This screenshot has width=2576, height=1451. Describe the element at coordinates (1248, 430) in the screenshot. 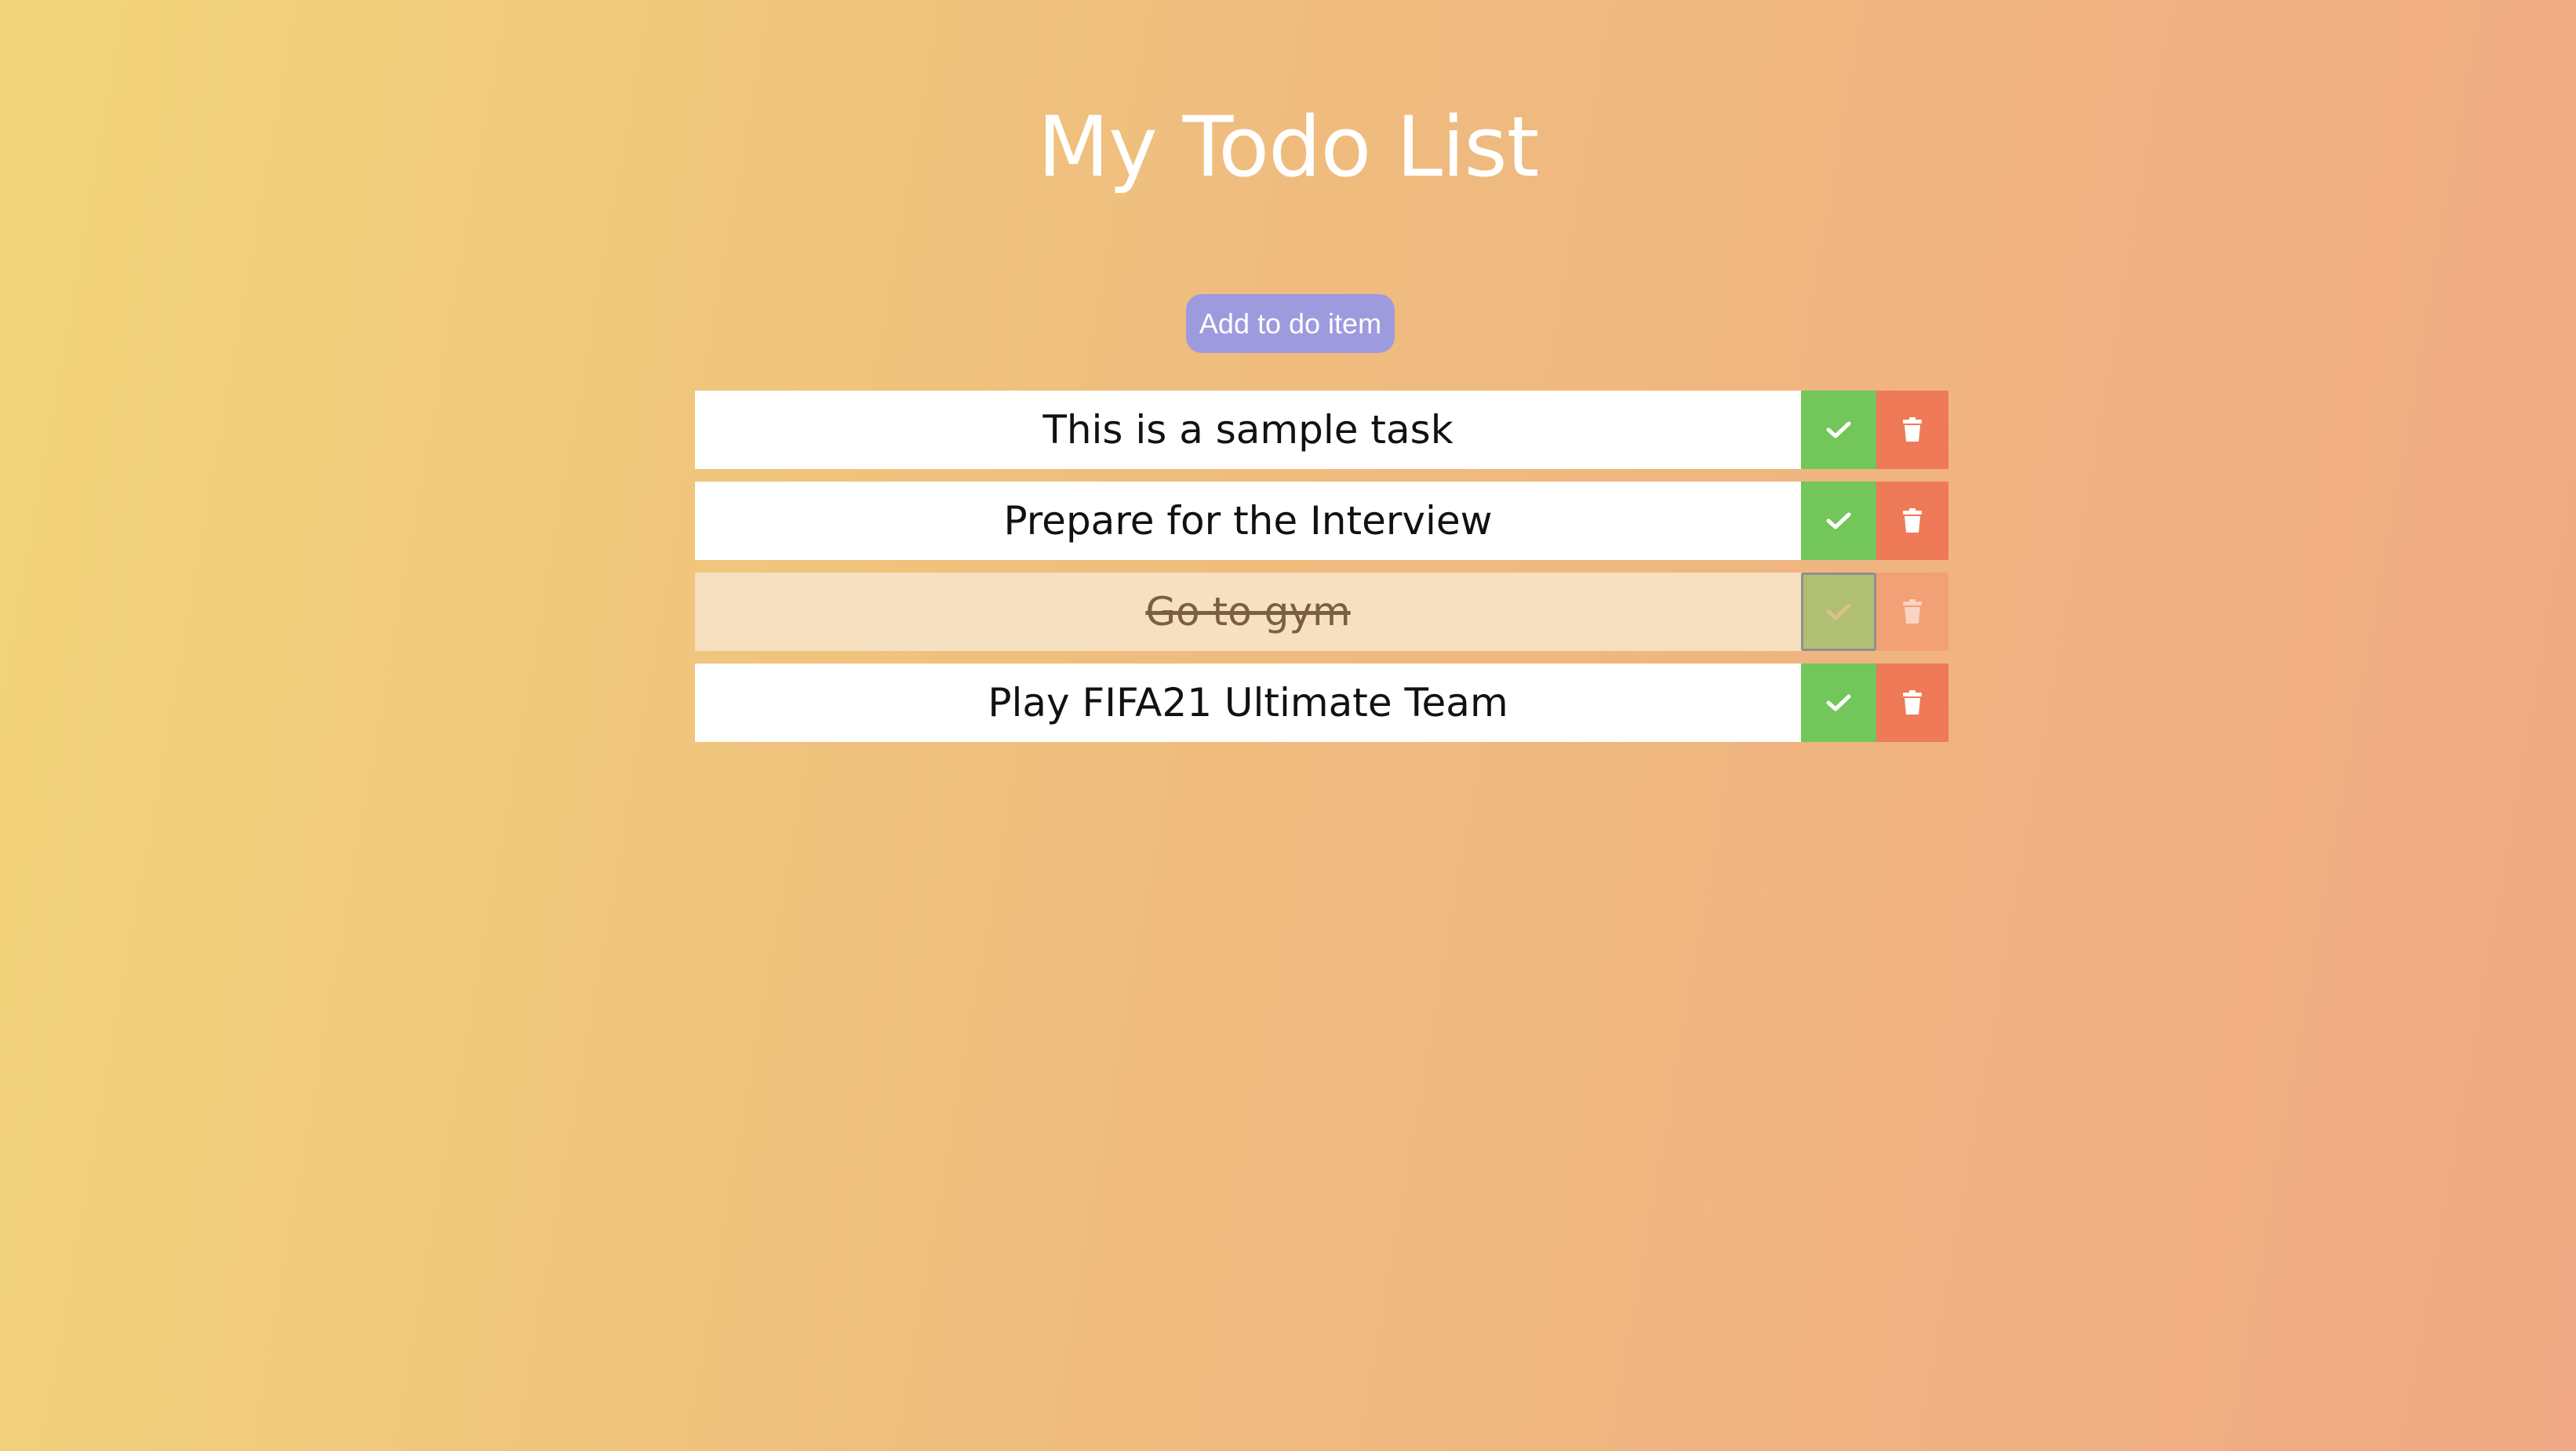

I see `todo-item-text: This is a sample task` at that location.